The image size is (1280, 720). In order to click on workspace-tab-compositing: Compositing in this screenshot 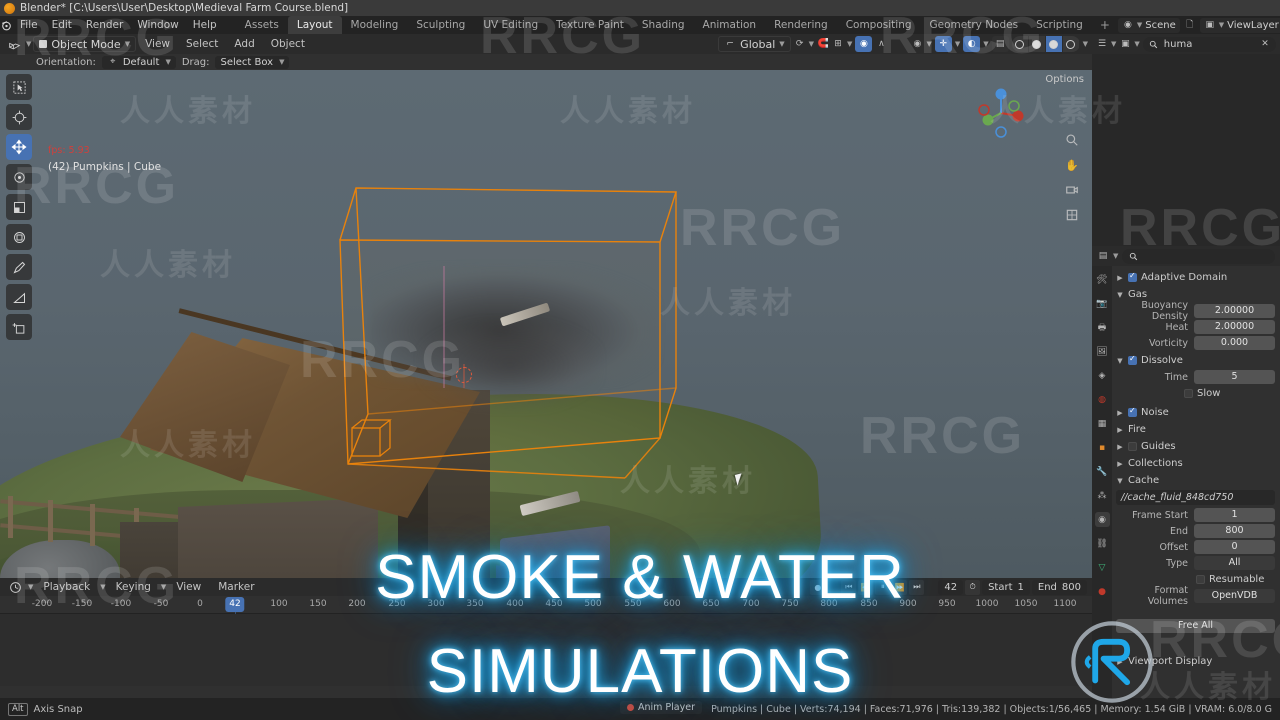, I will do `click(879, 25)`.